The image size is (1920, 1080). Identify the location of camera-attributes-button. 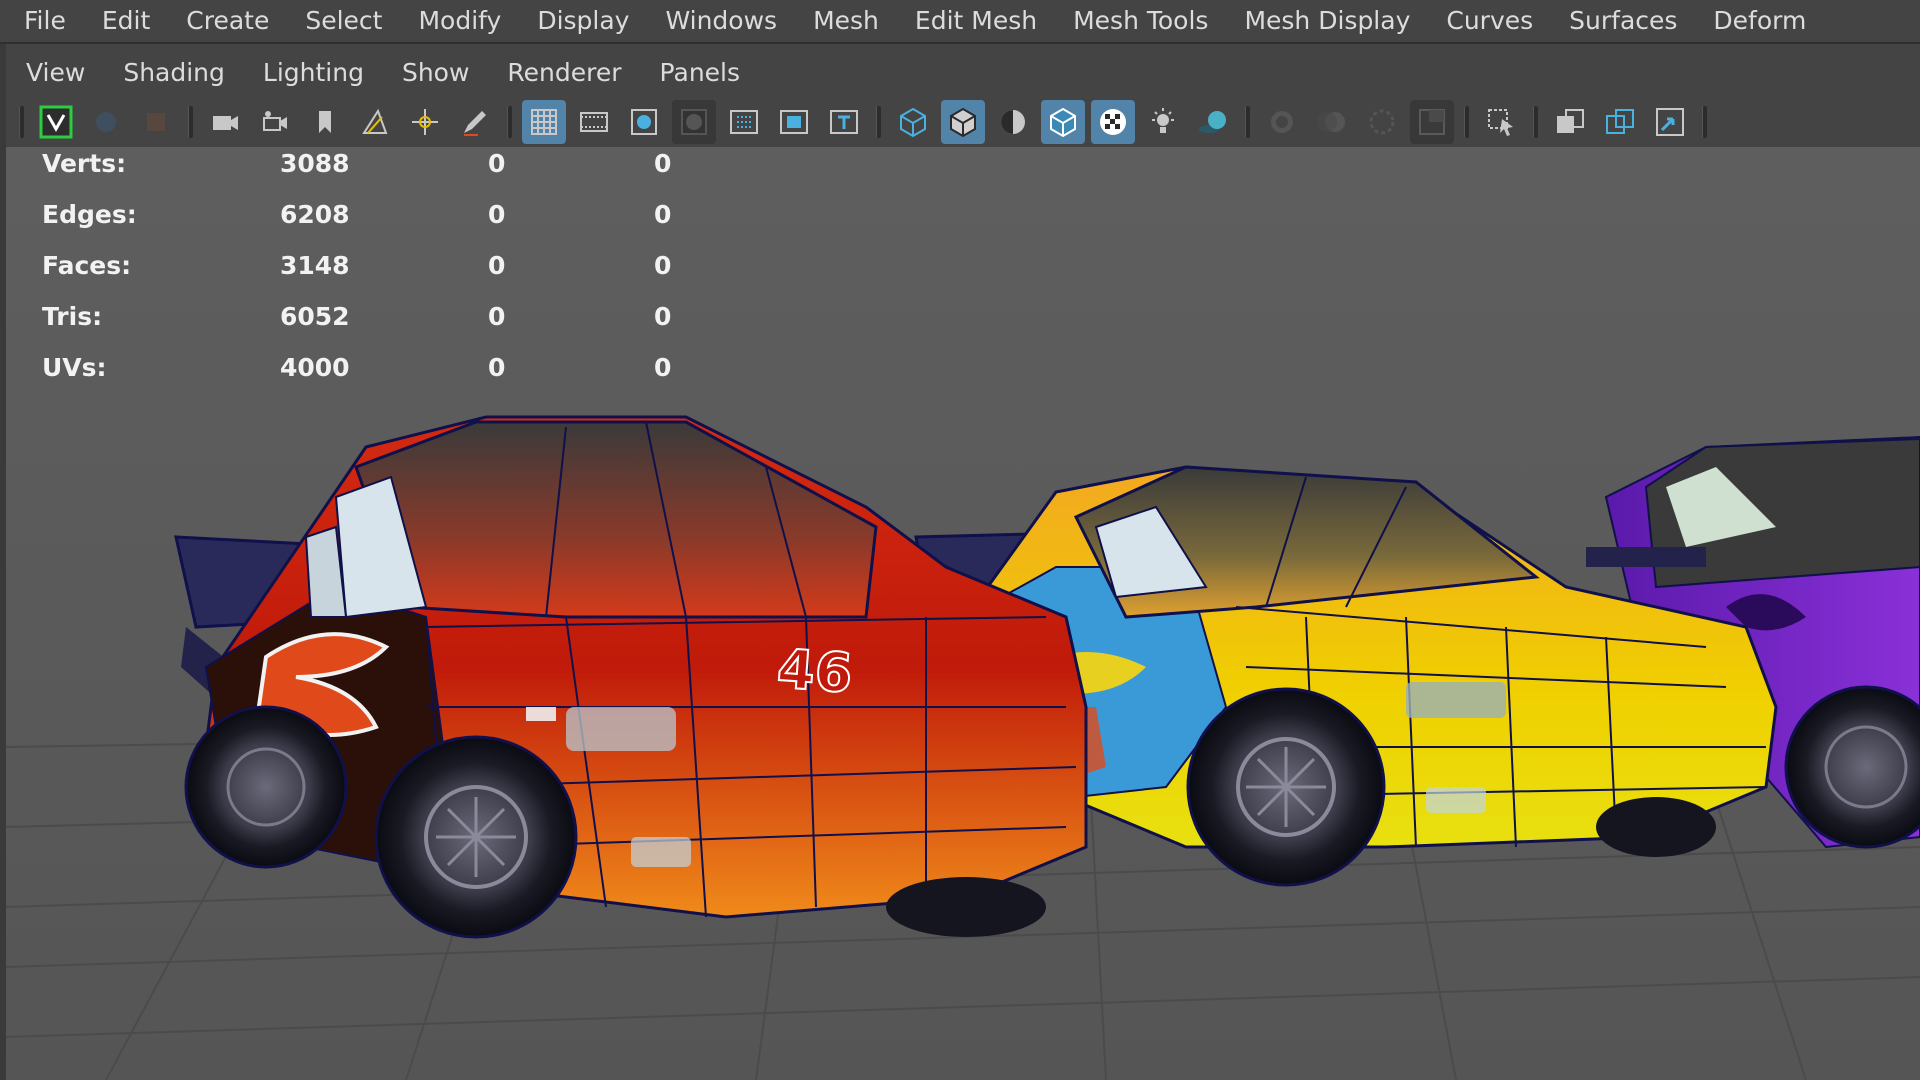
(156, 122).